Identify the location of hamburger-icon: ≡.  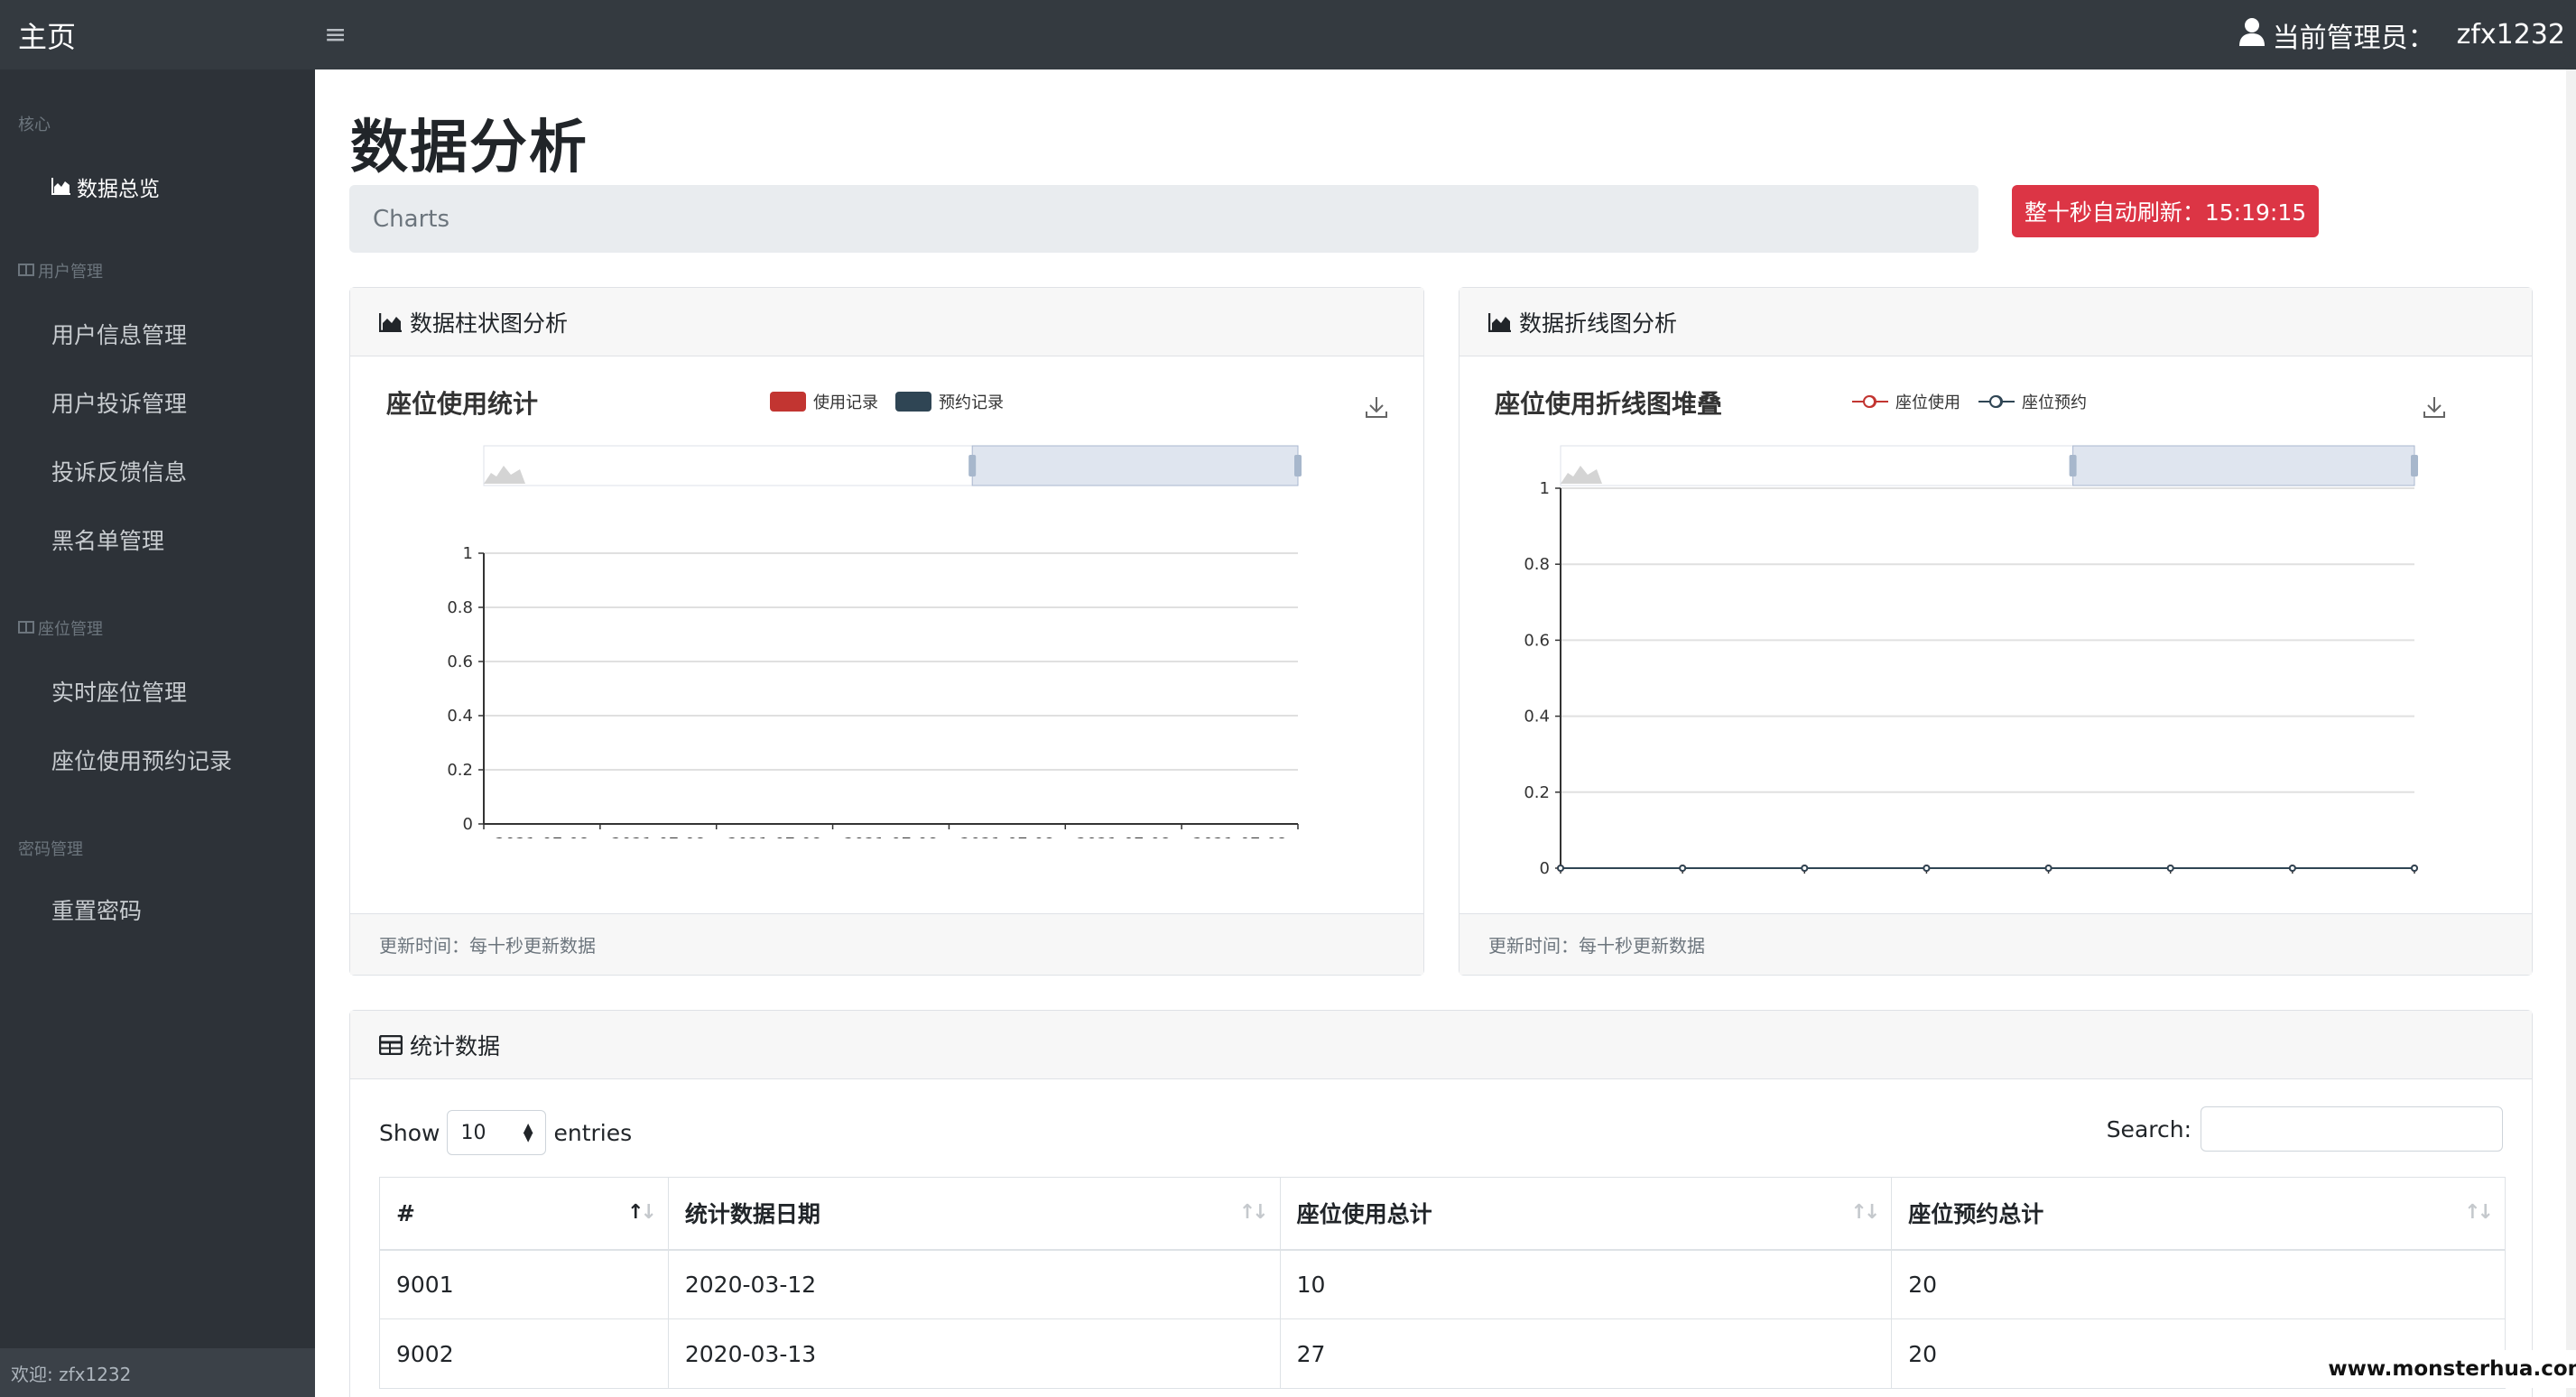
(335, 35).